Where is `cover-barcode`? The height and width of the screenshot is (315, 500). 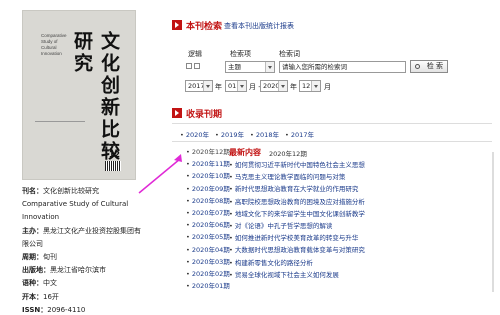 cover-barcode is located at coordinates (113, 166).